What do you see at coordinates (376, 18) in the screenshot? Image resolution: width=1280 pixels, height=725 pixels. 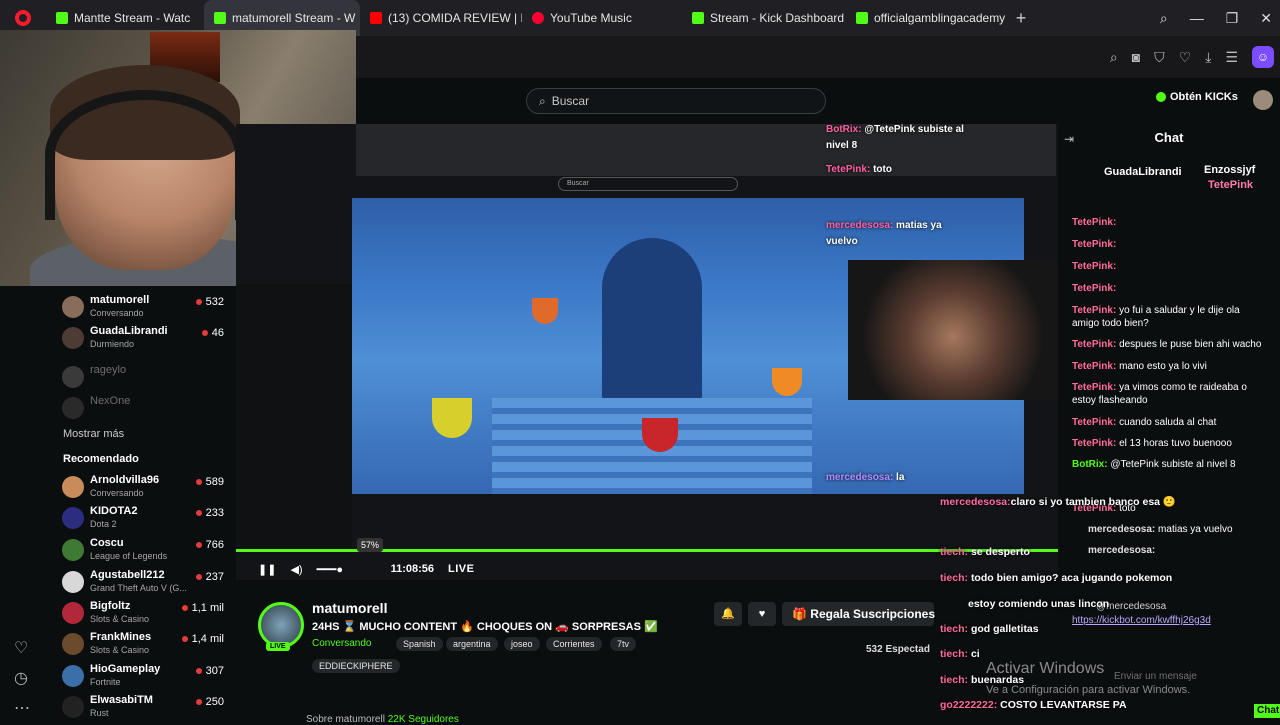 I see `youtube-icon` at bounding box center [376, 18].